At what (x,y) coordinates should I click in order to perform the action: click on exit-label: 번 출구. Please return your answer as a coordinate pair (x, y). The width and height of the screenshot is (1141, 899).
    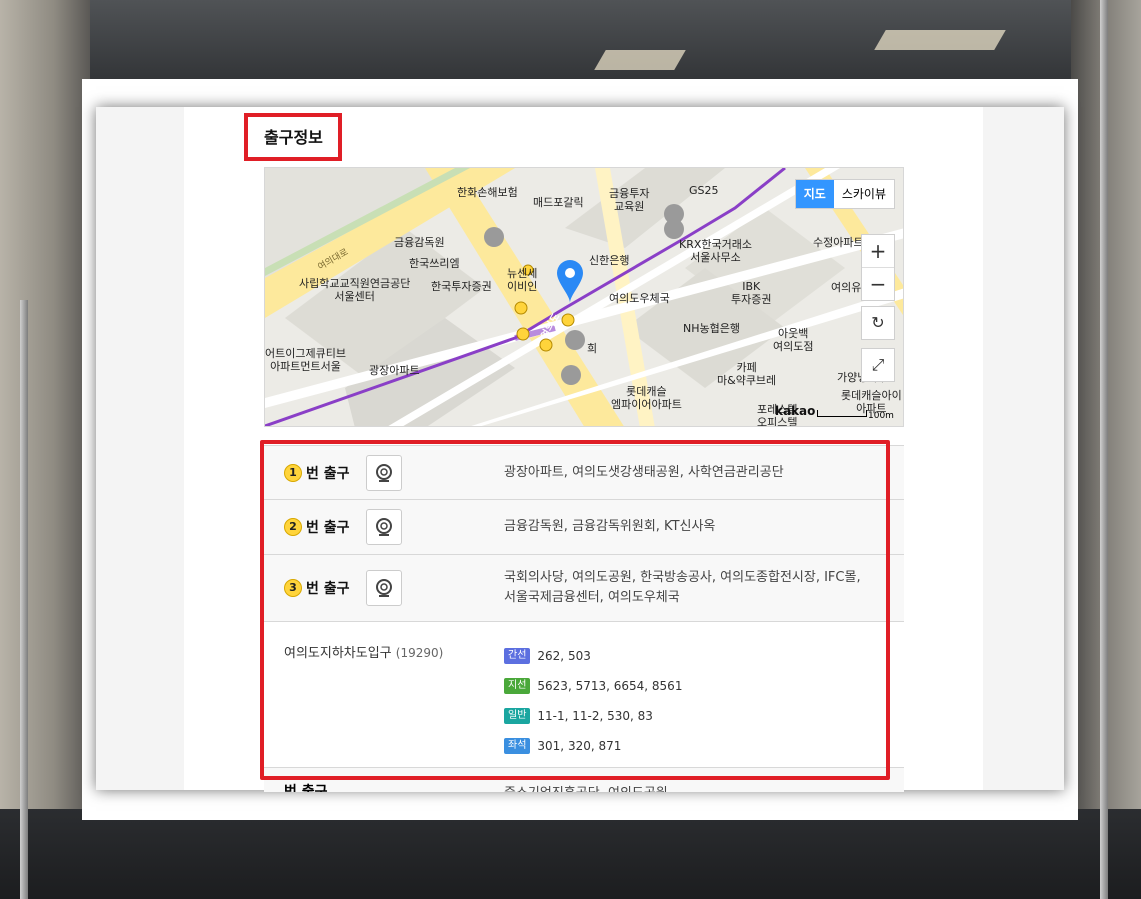
    Looking at the image, I should click on (306, 788).